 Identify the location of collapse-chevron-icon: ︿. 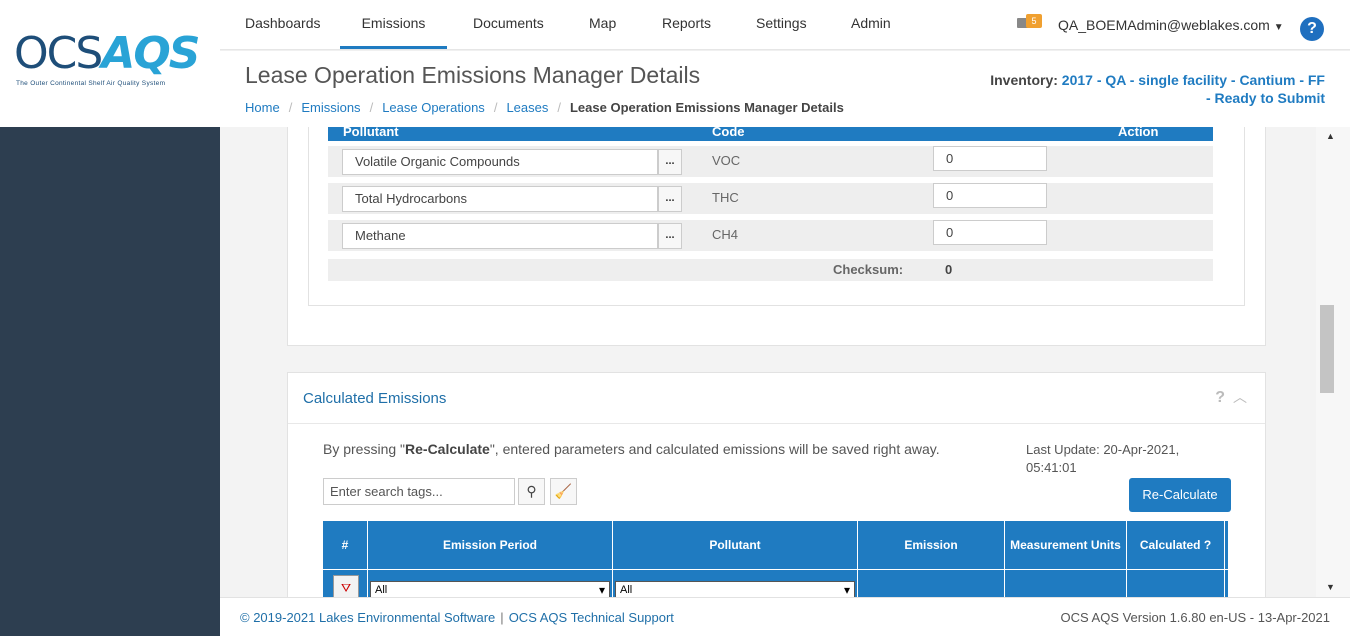
(1240, 397).